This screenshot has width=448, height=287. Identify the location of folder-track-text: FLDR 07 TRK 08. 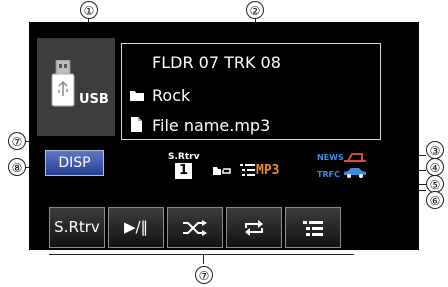
(216, 62).